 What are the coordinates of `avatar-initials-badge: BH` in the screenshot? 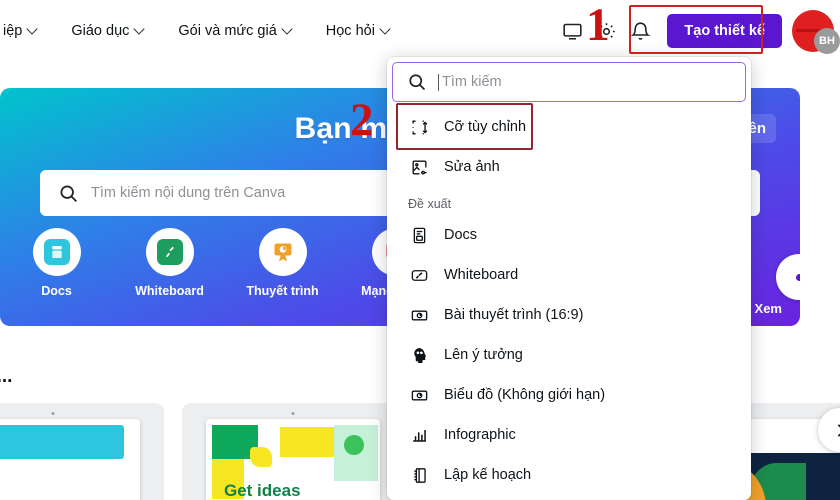 It's located at (827, 41).